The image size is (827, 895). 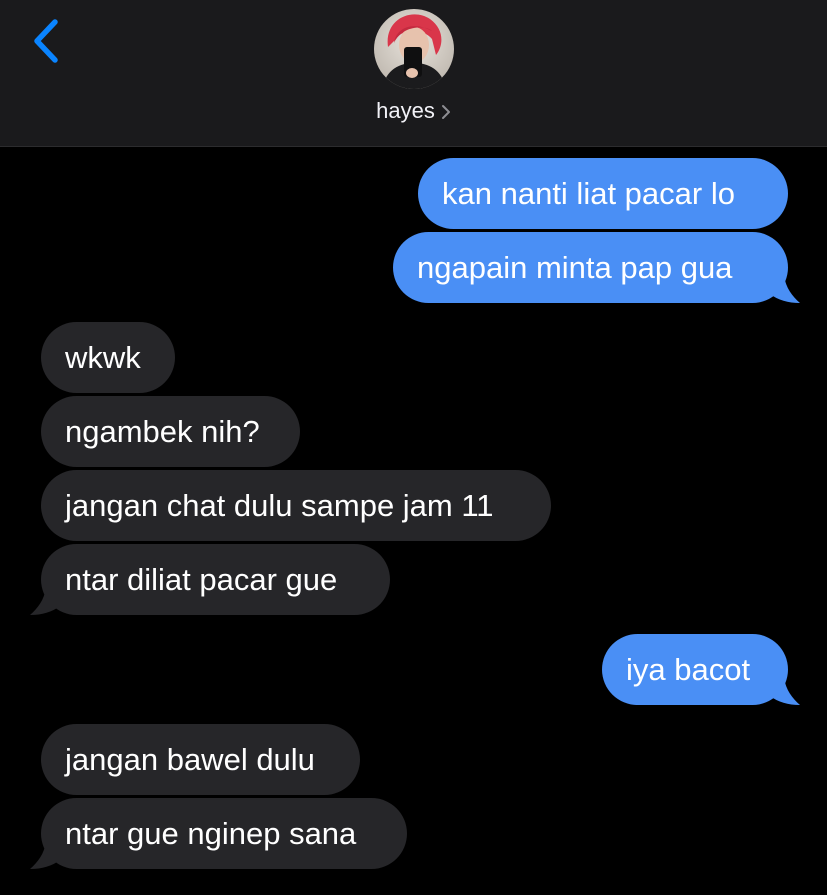 I want to click on message-bubble-received: ngambek nih?, so click(x=170, y=431).